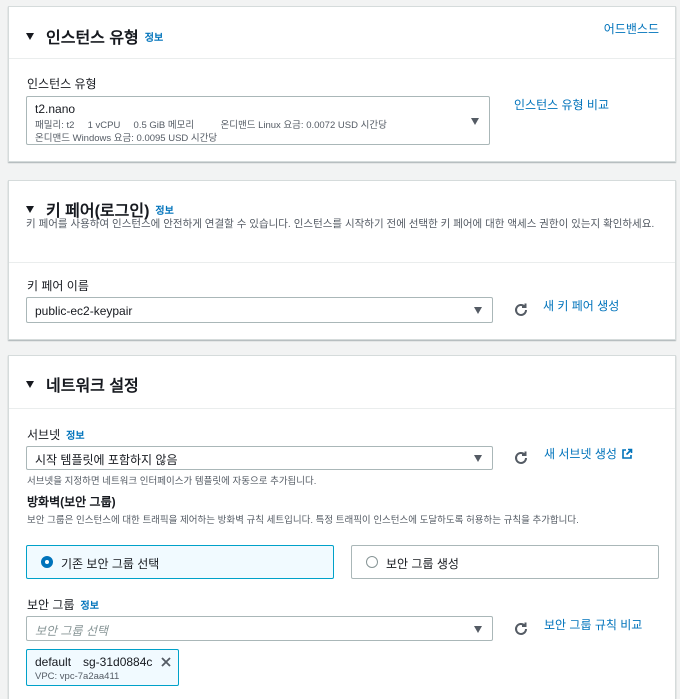  Describe the element at coordinates (422, 564) in the screenshot. I see `create-sg-label: 보안 그룹 생성` at that location.